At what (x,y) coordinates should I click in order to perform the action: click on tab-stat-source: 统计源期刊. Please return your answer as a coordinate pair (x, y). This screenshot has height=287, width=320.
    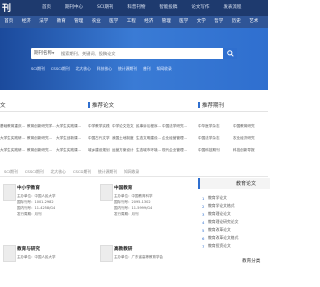
    Looking at the image, I should click on (107, 172).